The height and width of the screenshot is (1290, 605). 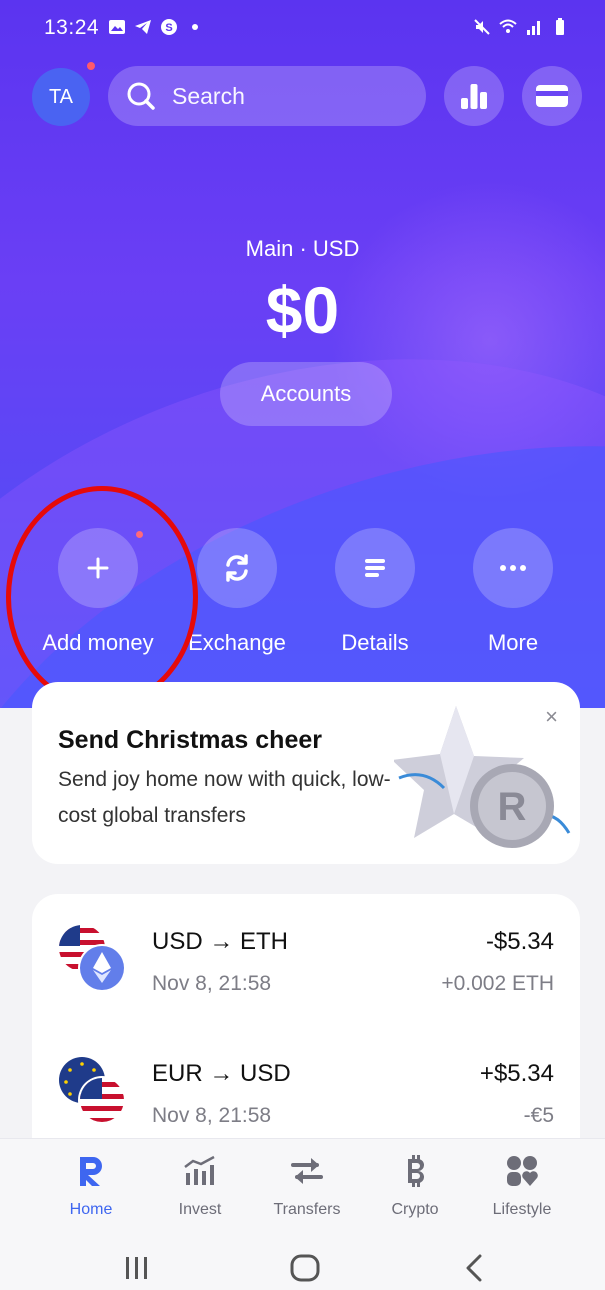 What do you see at coordinates (137, 1268) in the screenshot?
I see `recents-icon` at bounding box center [137, 1268].